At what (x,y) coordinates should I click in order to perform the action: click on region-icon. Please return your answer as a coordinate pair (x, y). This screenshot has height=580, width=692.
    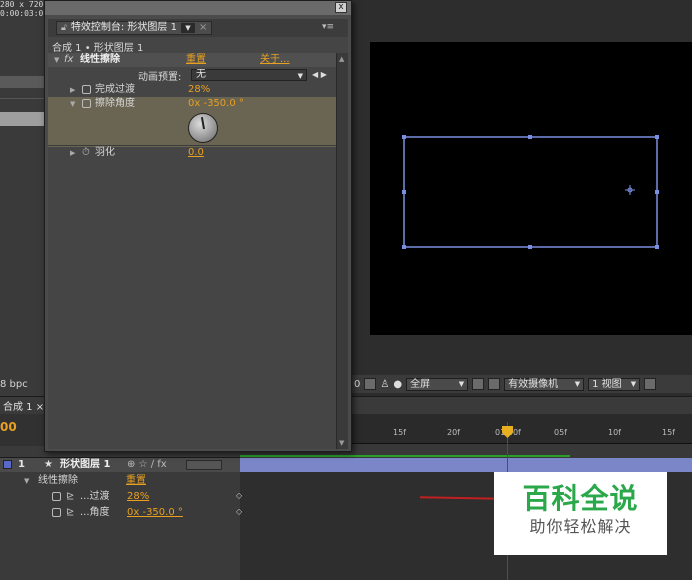
    Looking at the image, I should click on (478, 384).